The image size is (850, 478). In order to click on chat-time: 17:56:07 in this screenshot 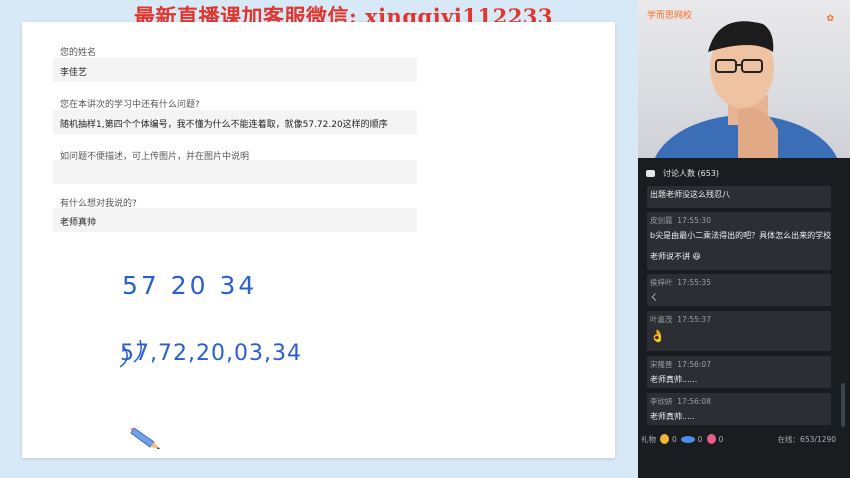, I will do `click(694, 364)`.